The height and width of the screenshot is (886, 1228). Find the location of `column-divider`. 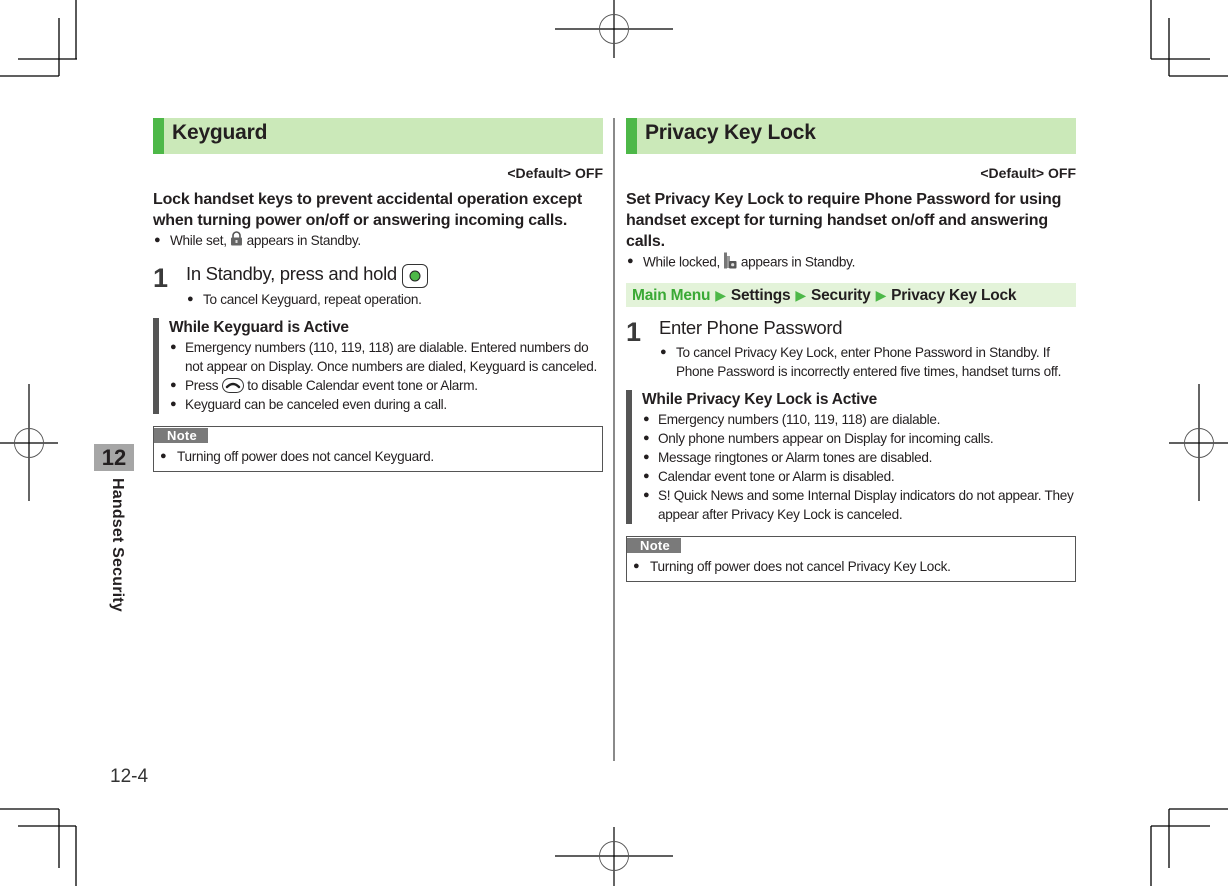

column-divider is located at coordinates (614, 439).